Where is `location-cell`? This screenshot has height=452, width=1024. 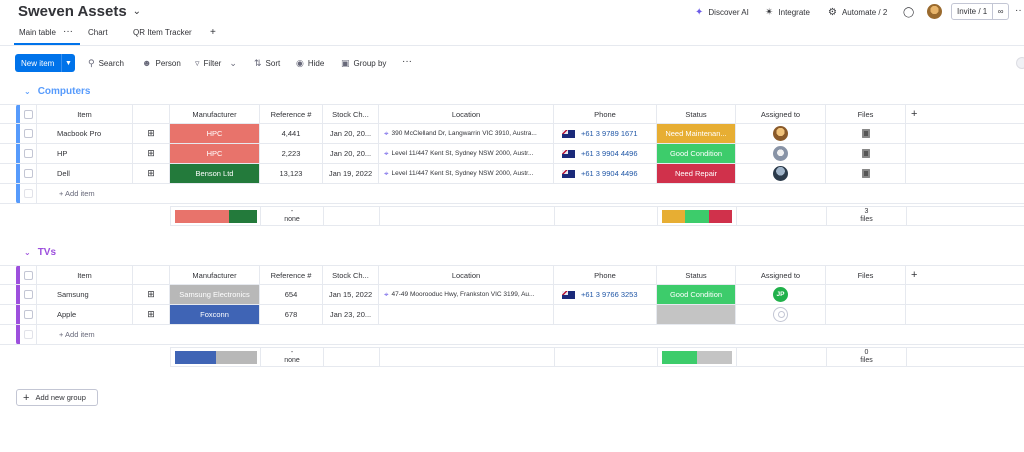
location-cell is located at coordinates (466, 314).